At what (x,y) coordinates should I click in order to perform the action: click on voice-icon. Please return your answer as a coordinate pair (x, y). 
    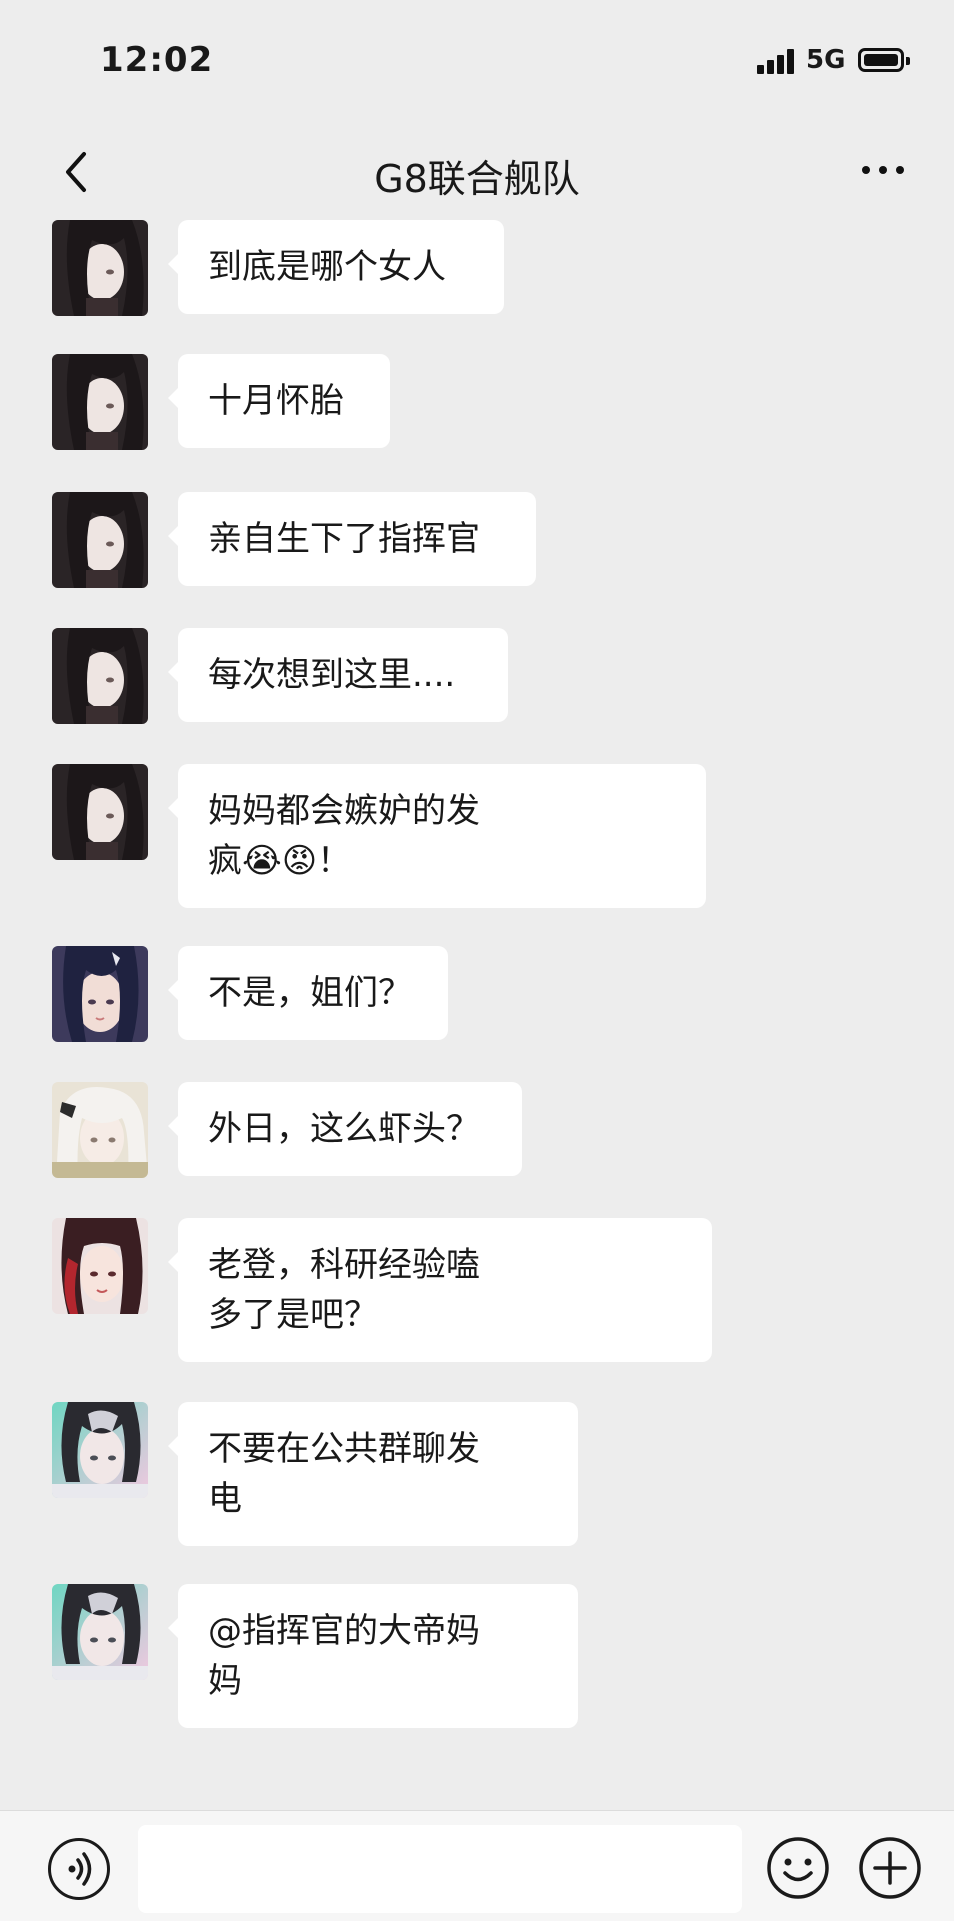
    Looking at the image, I should click on (79, 1869).